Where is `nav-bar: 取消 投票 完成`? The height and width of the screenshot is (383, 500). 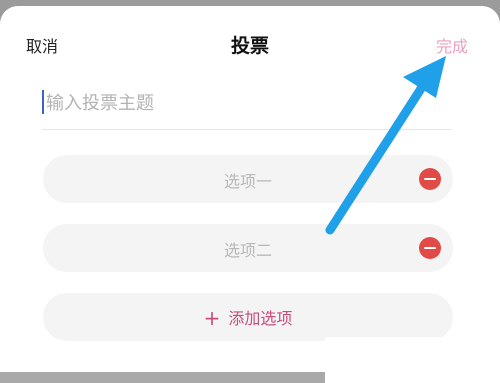 nav-bar: 取消 投票 完成 is located at coordinates (250, 43).